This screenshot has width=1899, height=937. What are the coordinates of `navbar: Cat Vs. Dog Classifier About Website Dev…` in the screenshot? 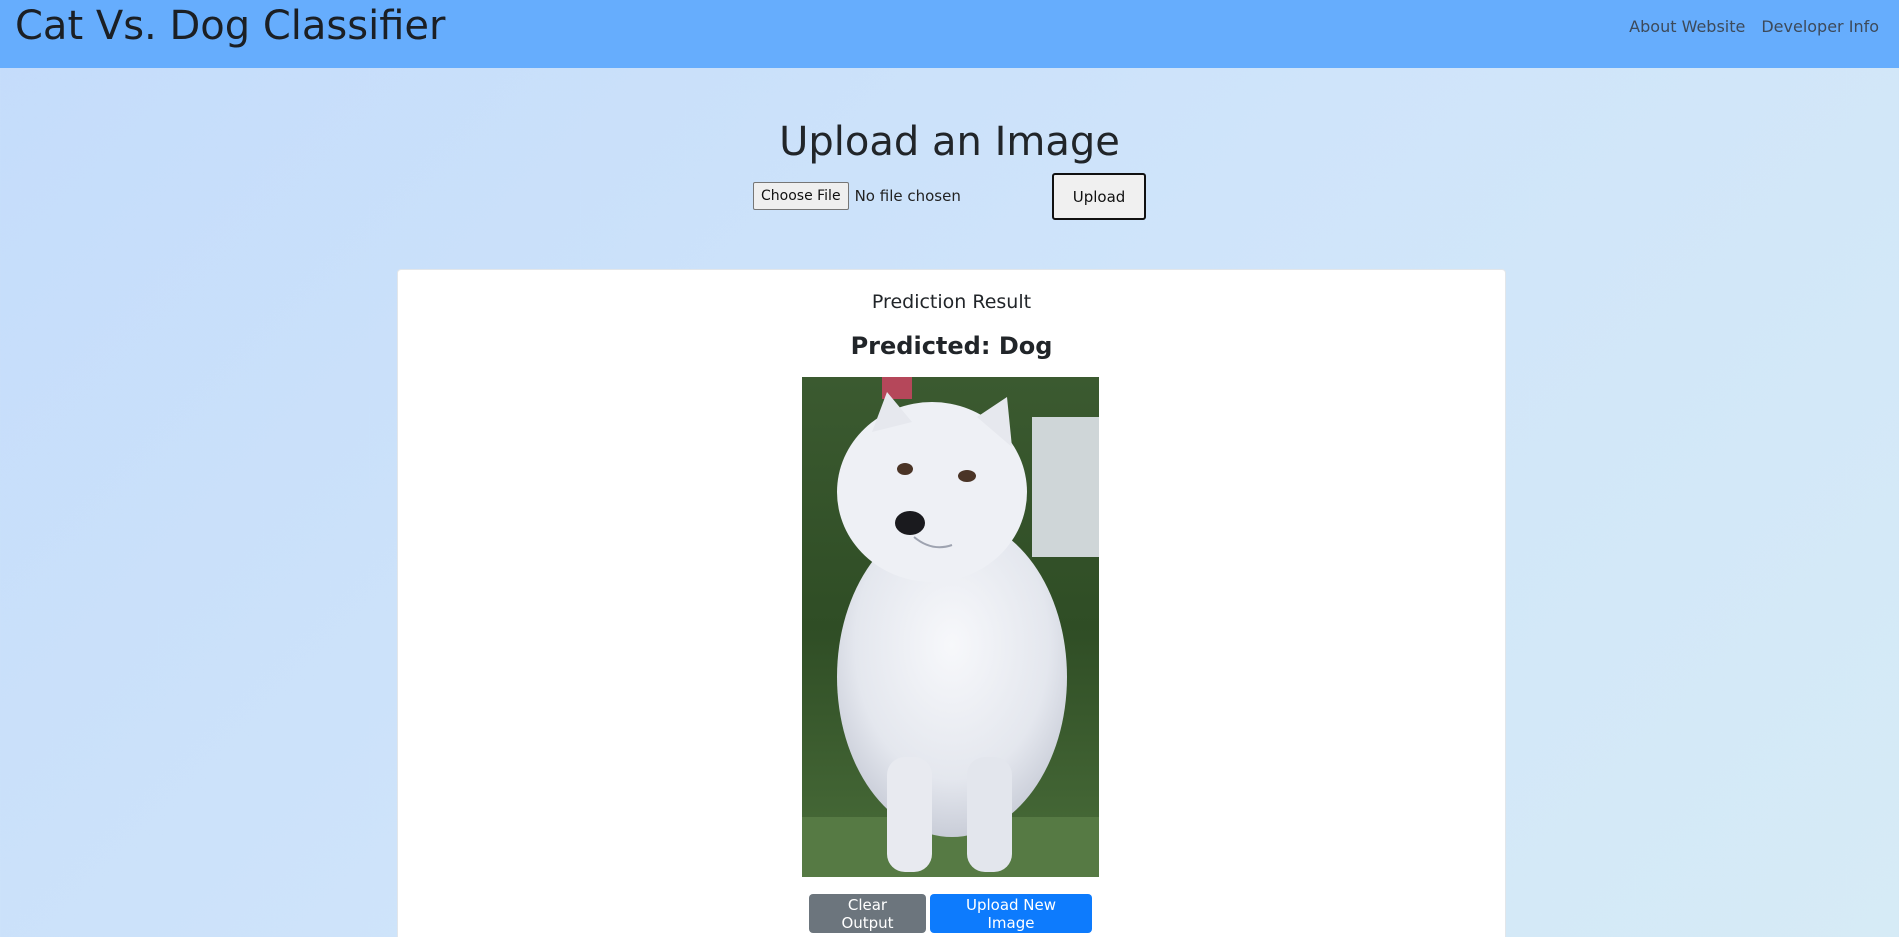 It's located at (949, 34).